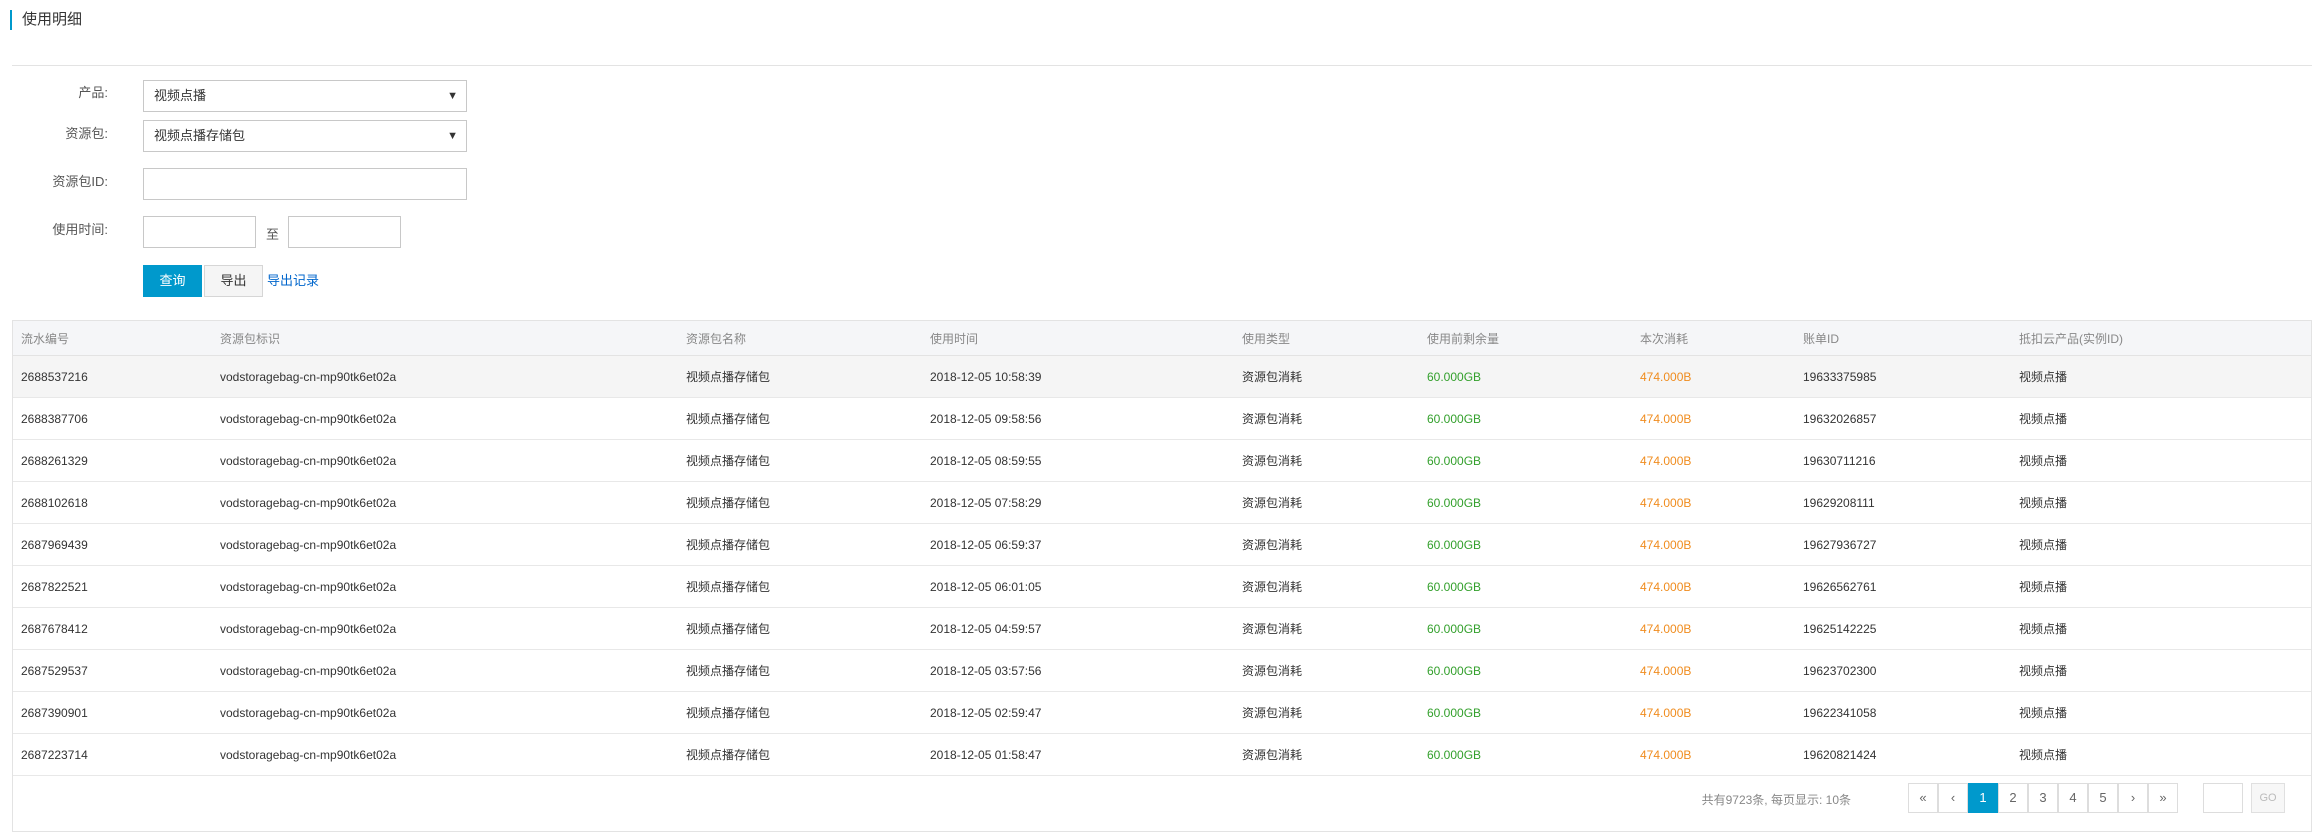 This screenshot has width=2312, height=839. Describe the element at coordinates (1326, 338) in the screenshot. I see `col-header-type: 使用类型` at that location.